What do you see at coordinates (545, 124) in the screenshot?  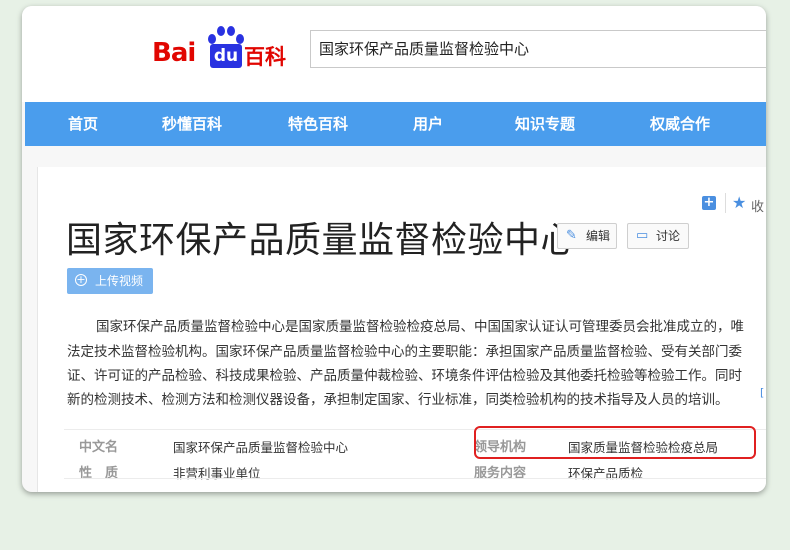 I see `nav-topics: 知识专题` at bounding box center [545, 124].